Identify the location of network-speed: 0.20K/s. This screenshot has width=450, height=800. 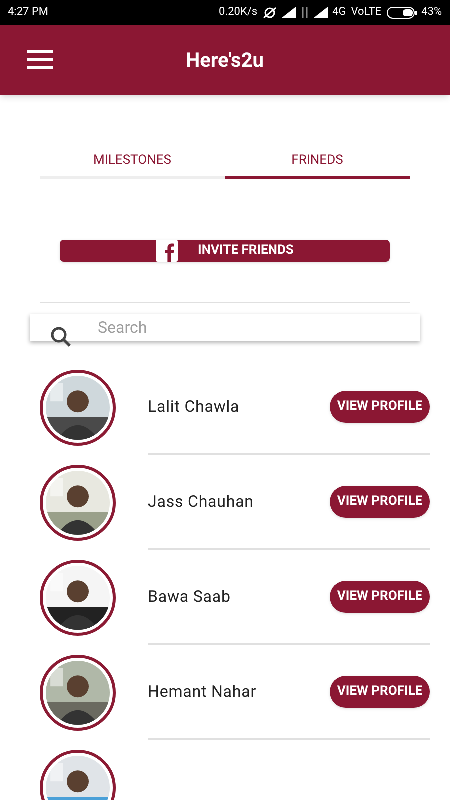
(238, 12).